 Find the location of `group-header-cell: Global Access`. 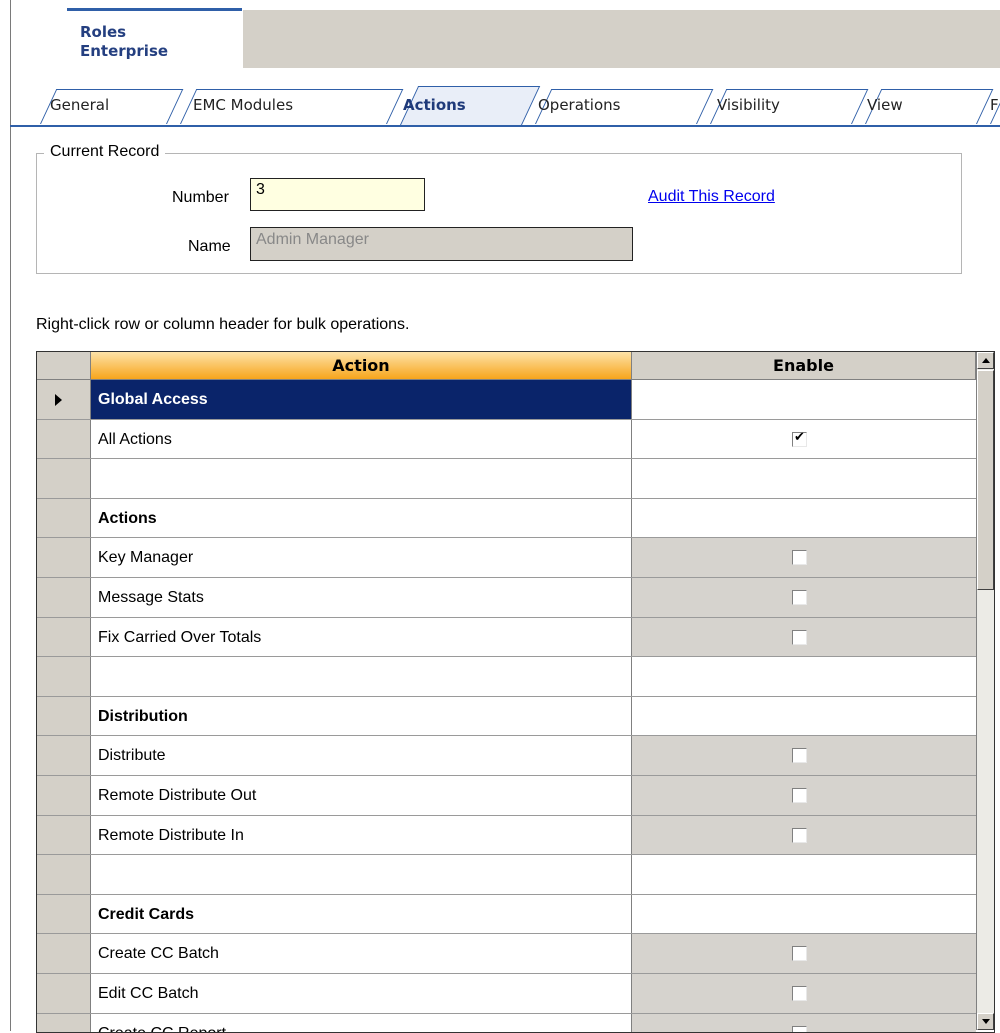

group-header-cell: Global Access is located at coordinates (361, 399).